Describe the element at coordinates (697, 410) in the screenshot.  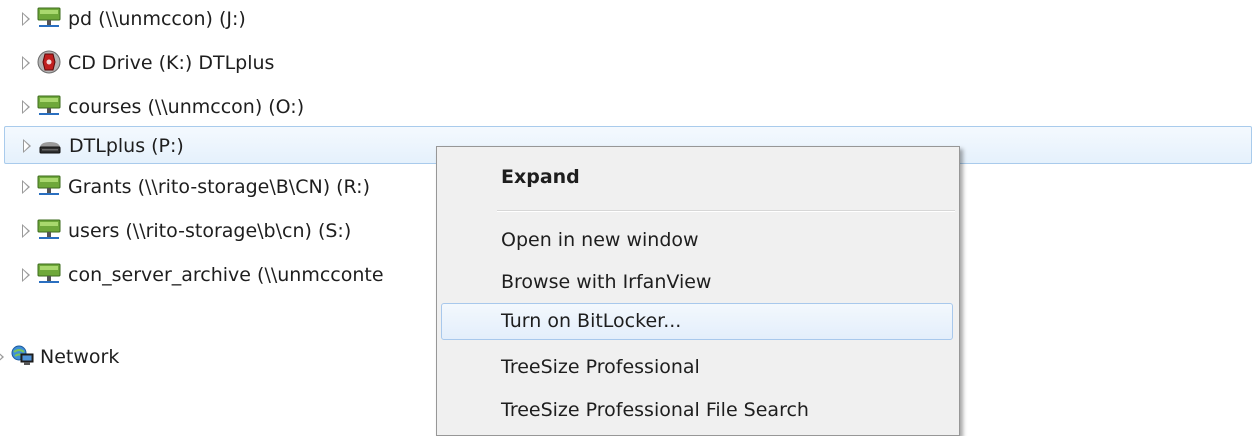
I see `menu-item-treesize-professional-file-search: TreeSize Professional File Search` at that location.